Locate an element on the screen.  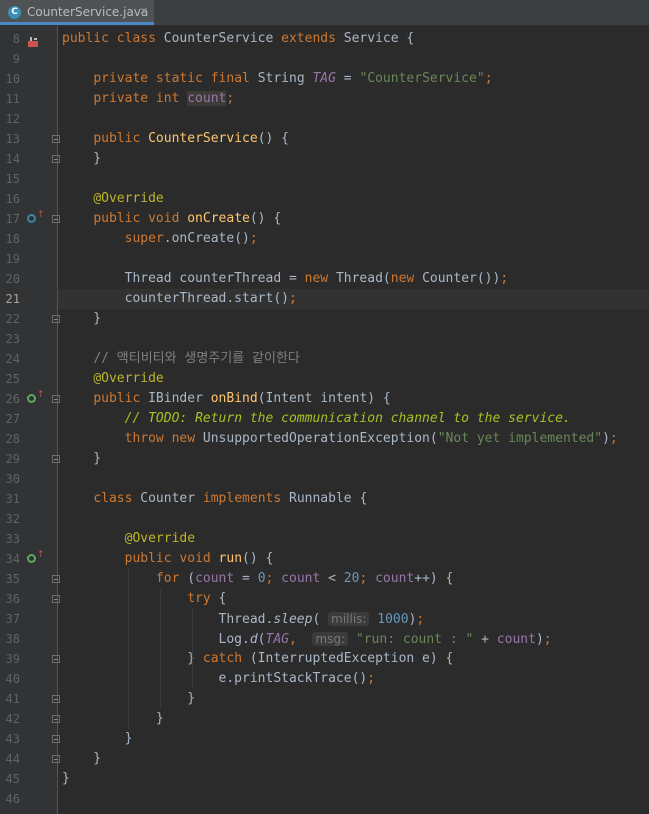
line-number: 18 is located at coordinates (10, 239).